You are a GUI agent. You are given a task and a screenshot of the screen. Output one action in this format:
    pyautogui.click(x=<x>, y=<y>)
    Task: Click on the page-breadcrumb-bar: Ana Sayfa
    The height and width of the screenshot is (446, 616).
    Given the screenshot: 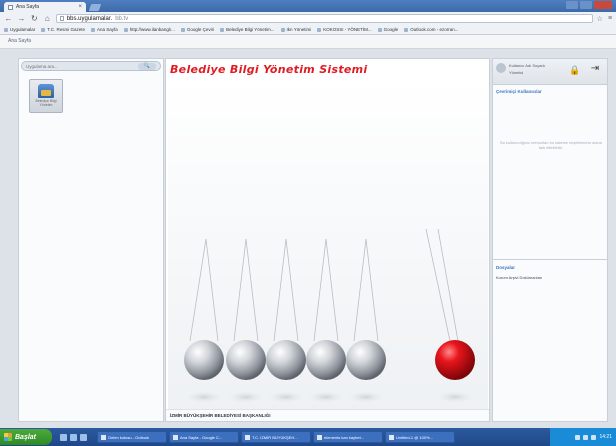 What is the action you would take?
    pyautogui.click(x=308, y=42)
    